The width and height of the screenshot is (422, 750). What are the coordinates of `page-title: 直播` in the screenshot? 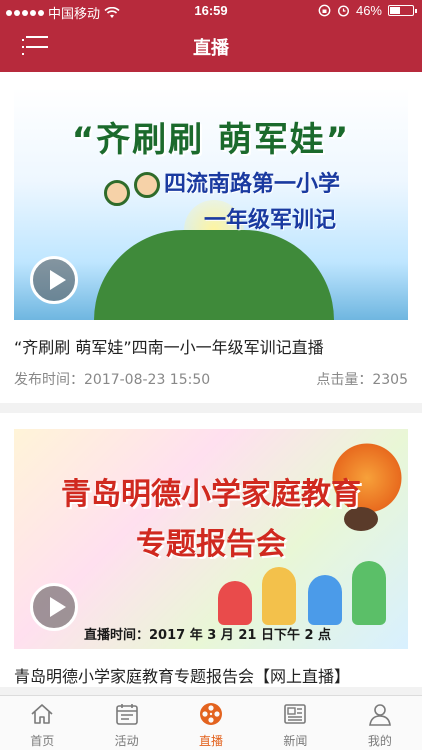 It's located at (211, 48).